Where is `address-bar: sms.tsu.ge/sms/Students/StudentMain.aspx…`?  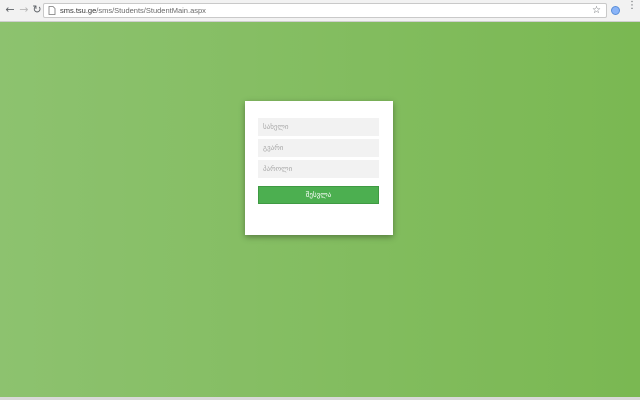
address-bar: sms.tsu.ge/sms/Students/StudentMain.aspx… is located at coordinates (325, 10).